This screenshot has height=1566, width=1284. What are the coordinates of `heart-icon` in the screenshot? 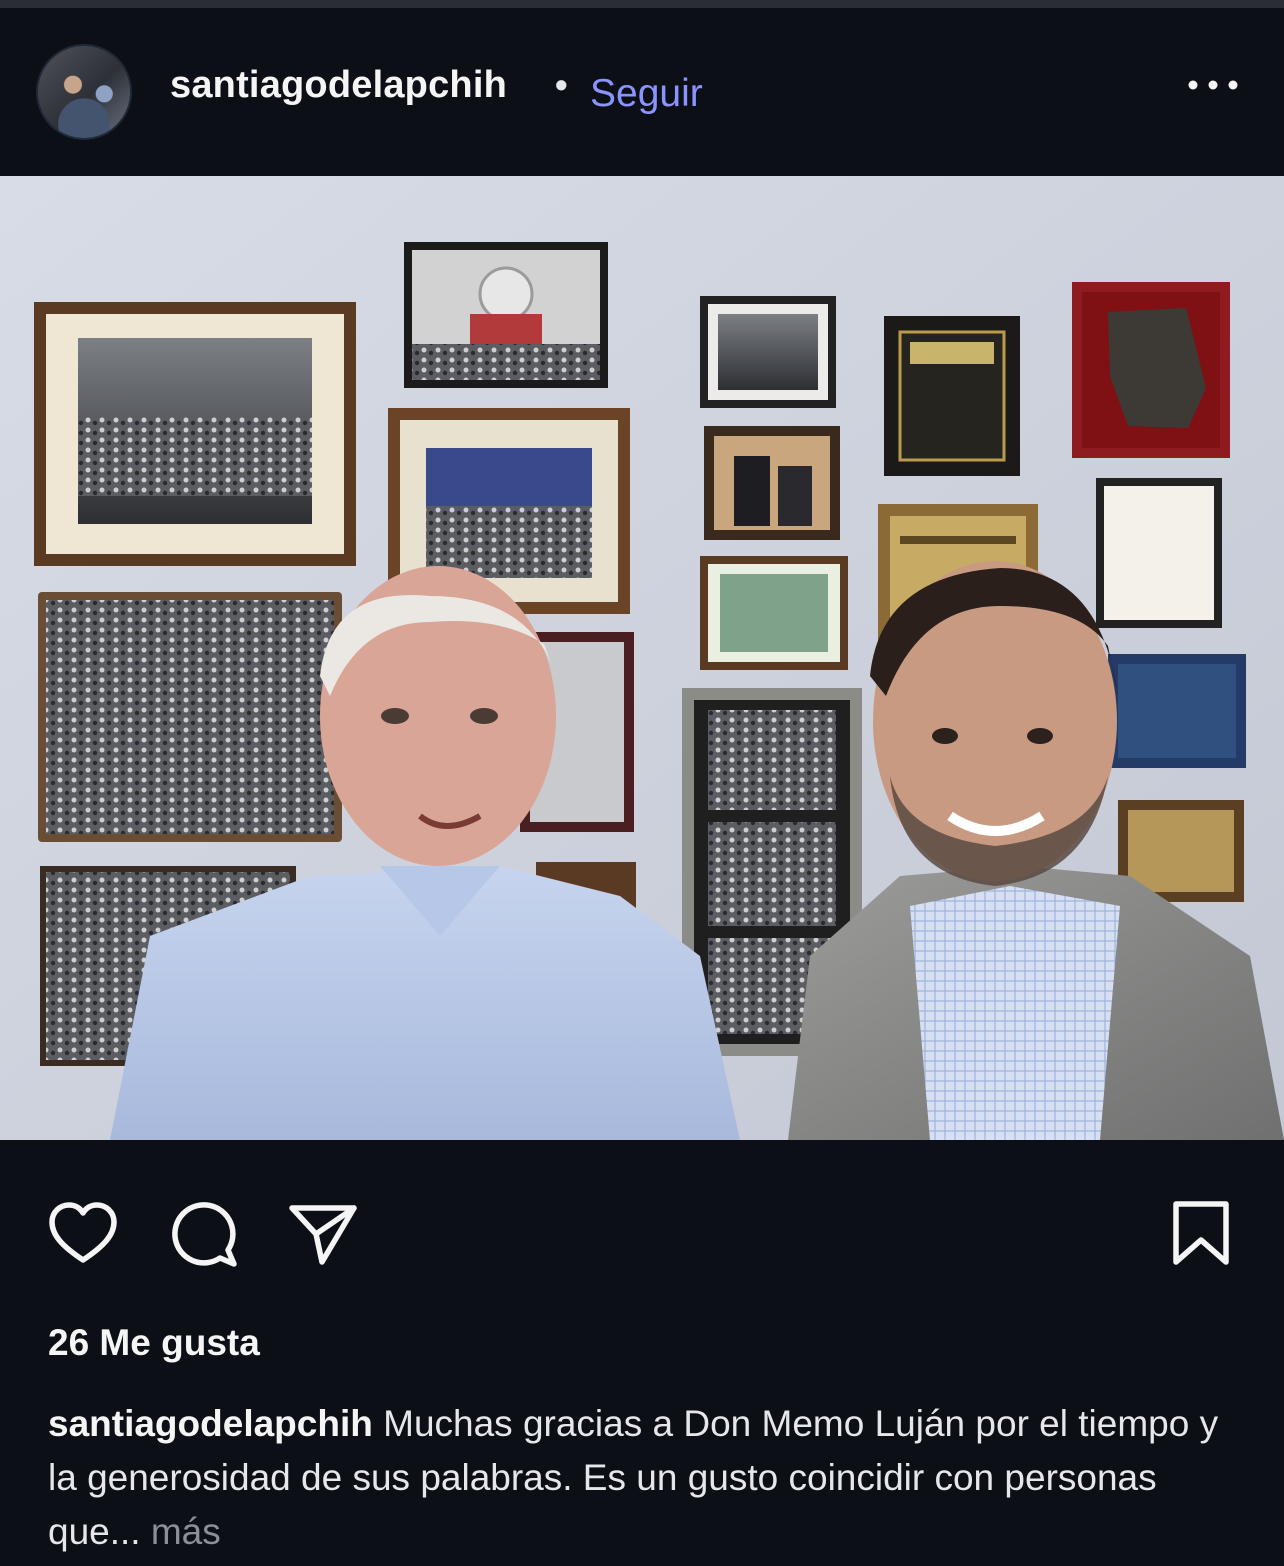 It's located at (83, 1235).